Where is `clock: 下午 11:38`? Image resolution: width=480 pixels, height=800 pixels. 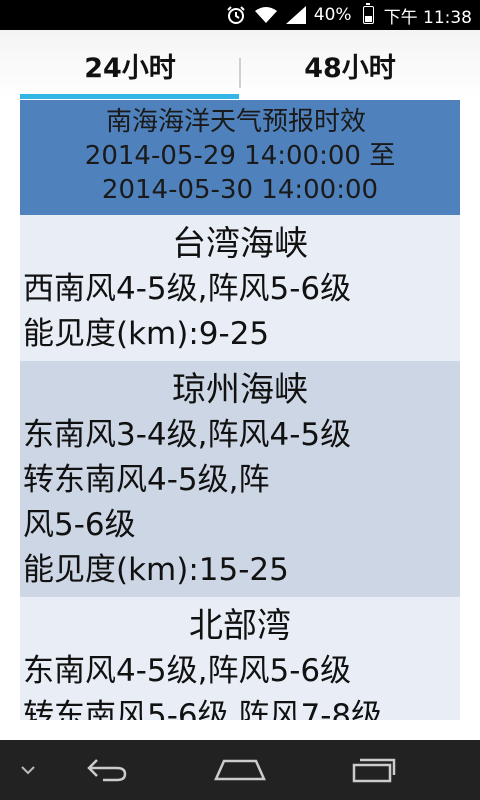
clock: 下午 11:38 is located at coordinates (427, 17).